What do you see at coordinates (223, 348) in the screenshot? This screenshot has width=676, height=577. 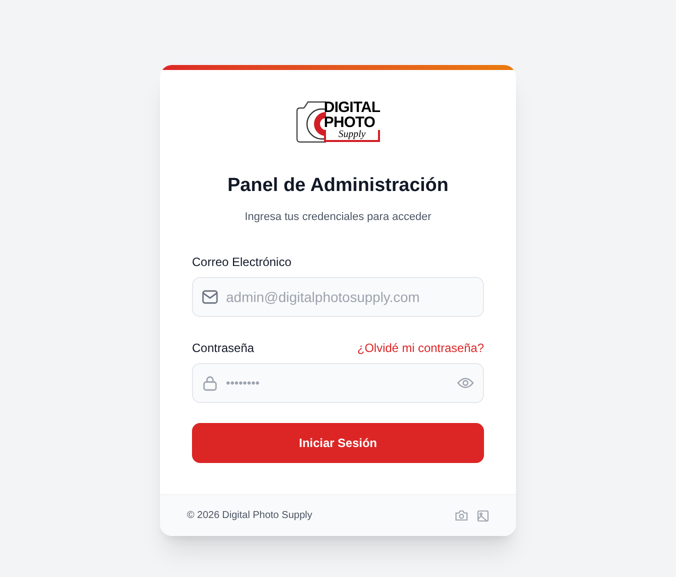 I see `field-label: Contraseña` at bounding box center [223, 348].